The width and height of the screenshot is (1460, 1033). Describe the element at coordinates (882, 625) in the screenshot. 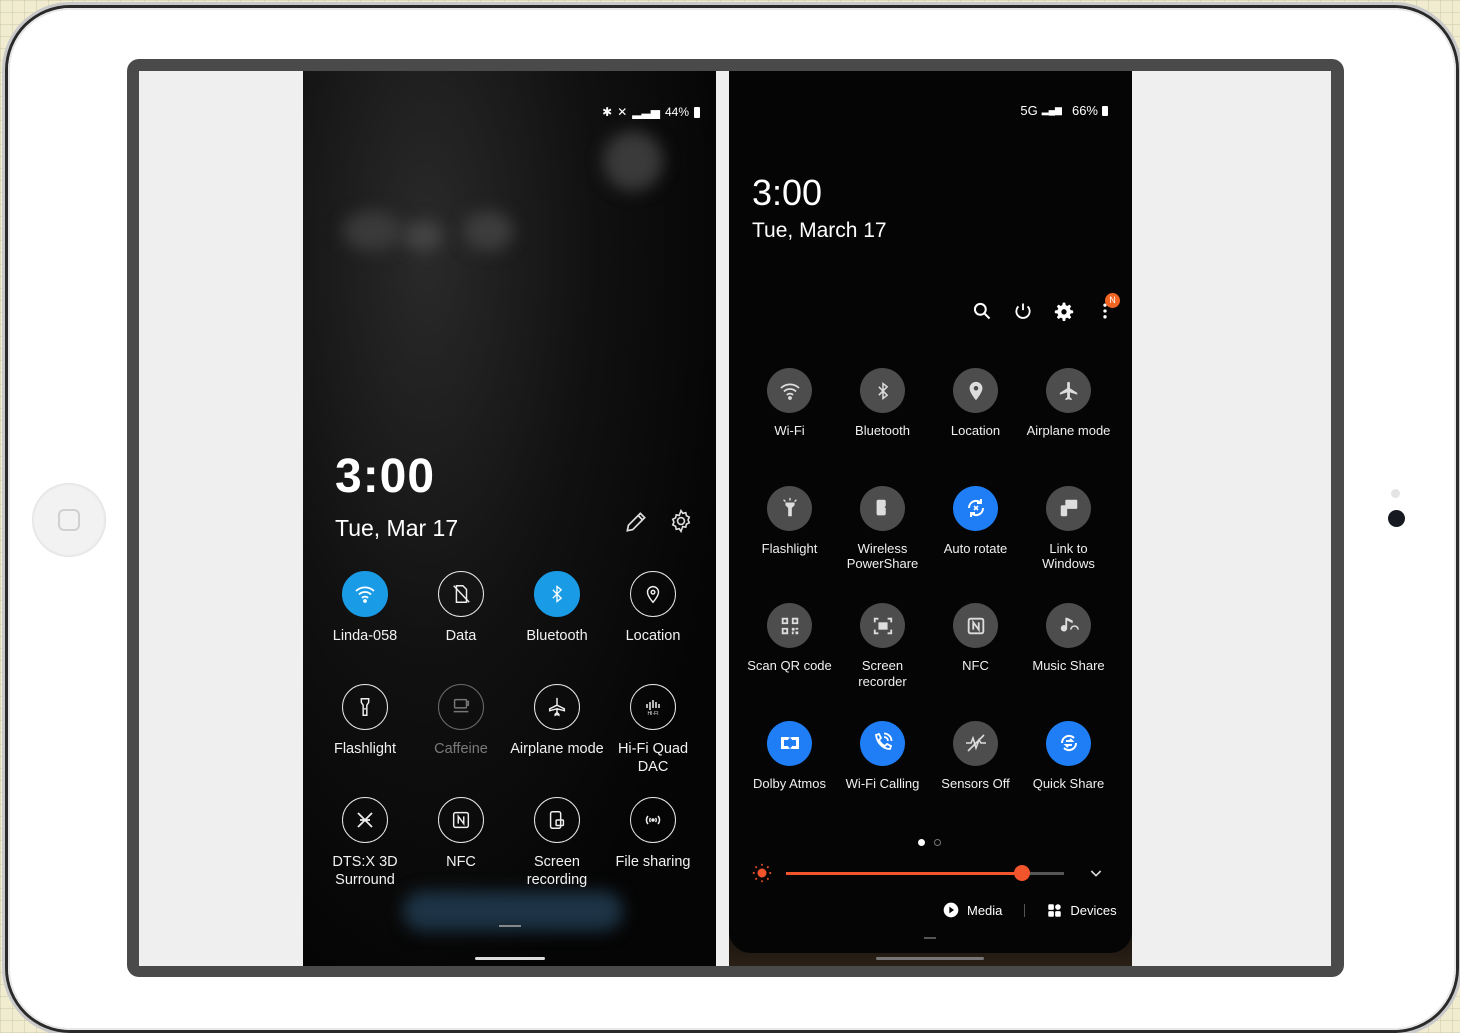

I see `screen-recorder-icon` at that location.